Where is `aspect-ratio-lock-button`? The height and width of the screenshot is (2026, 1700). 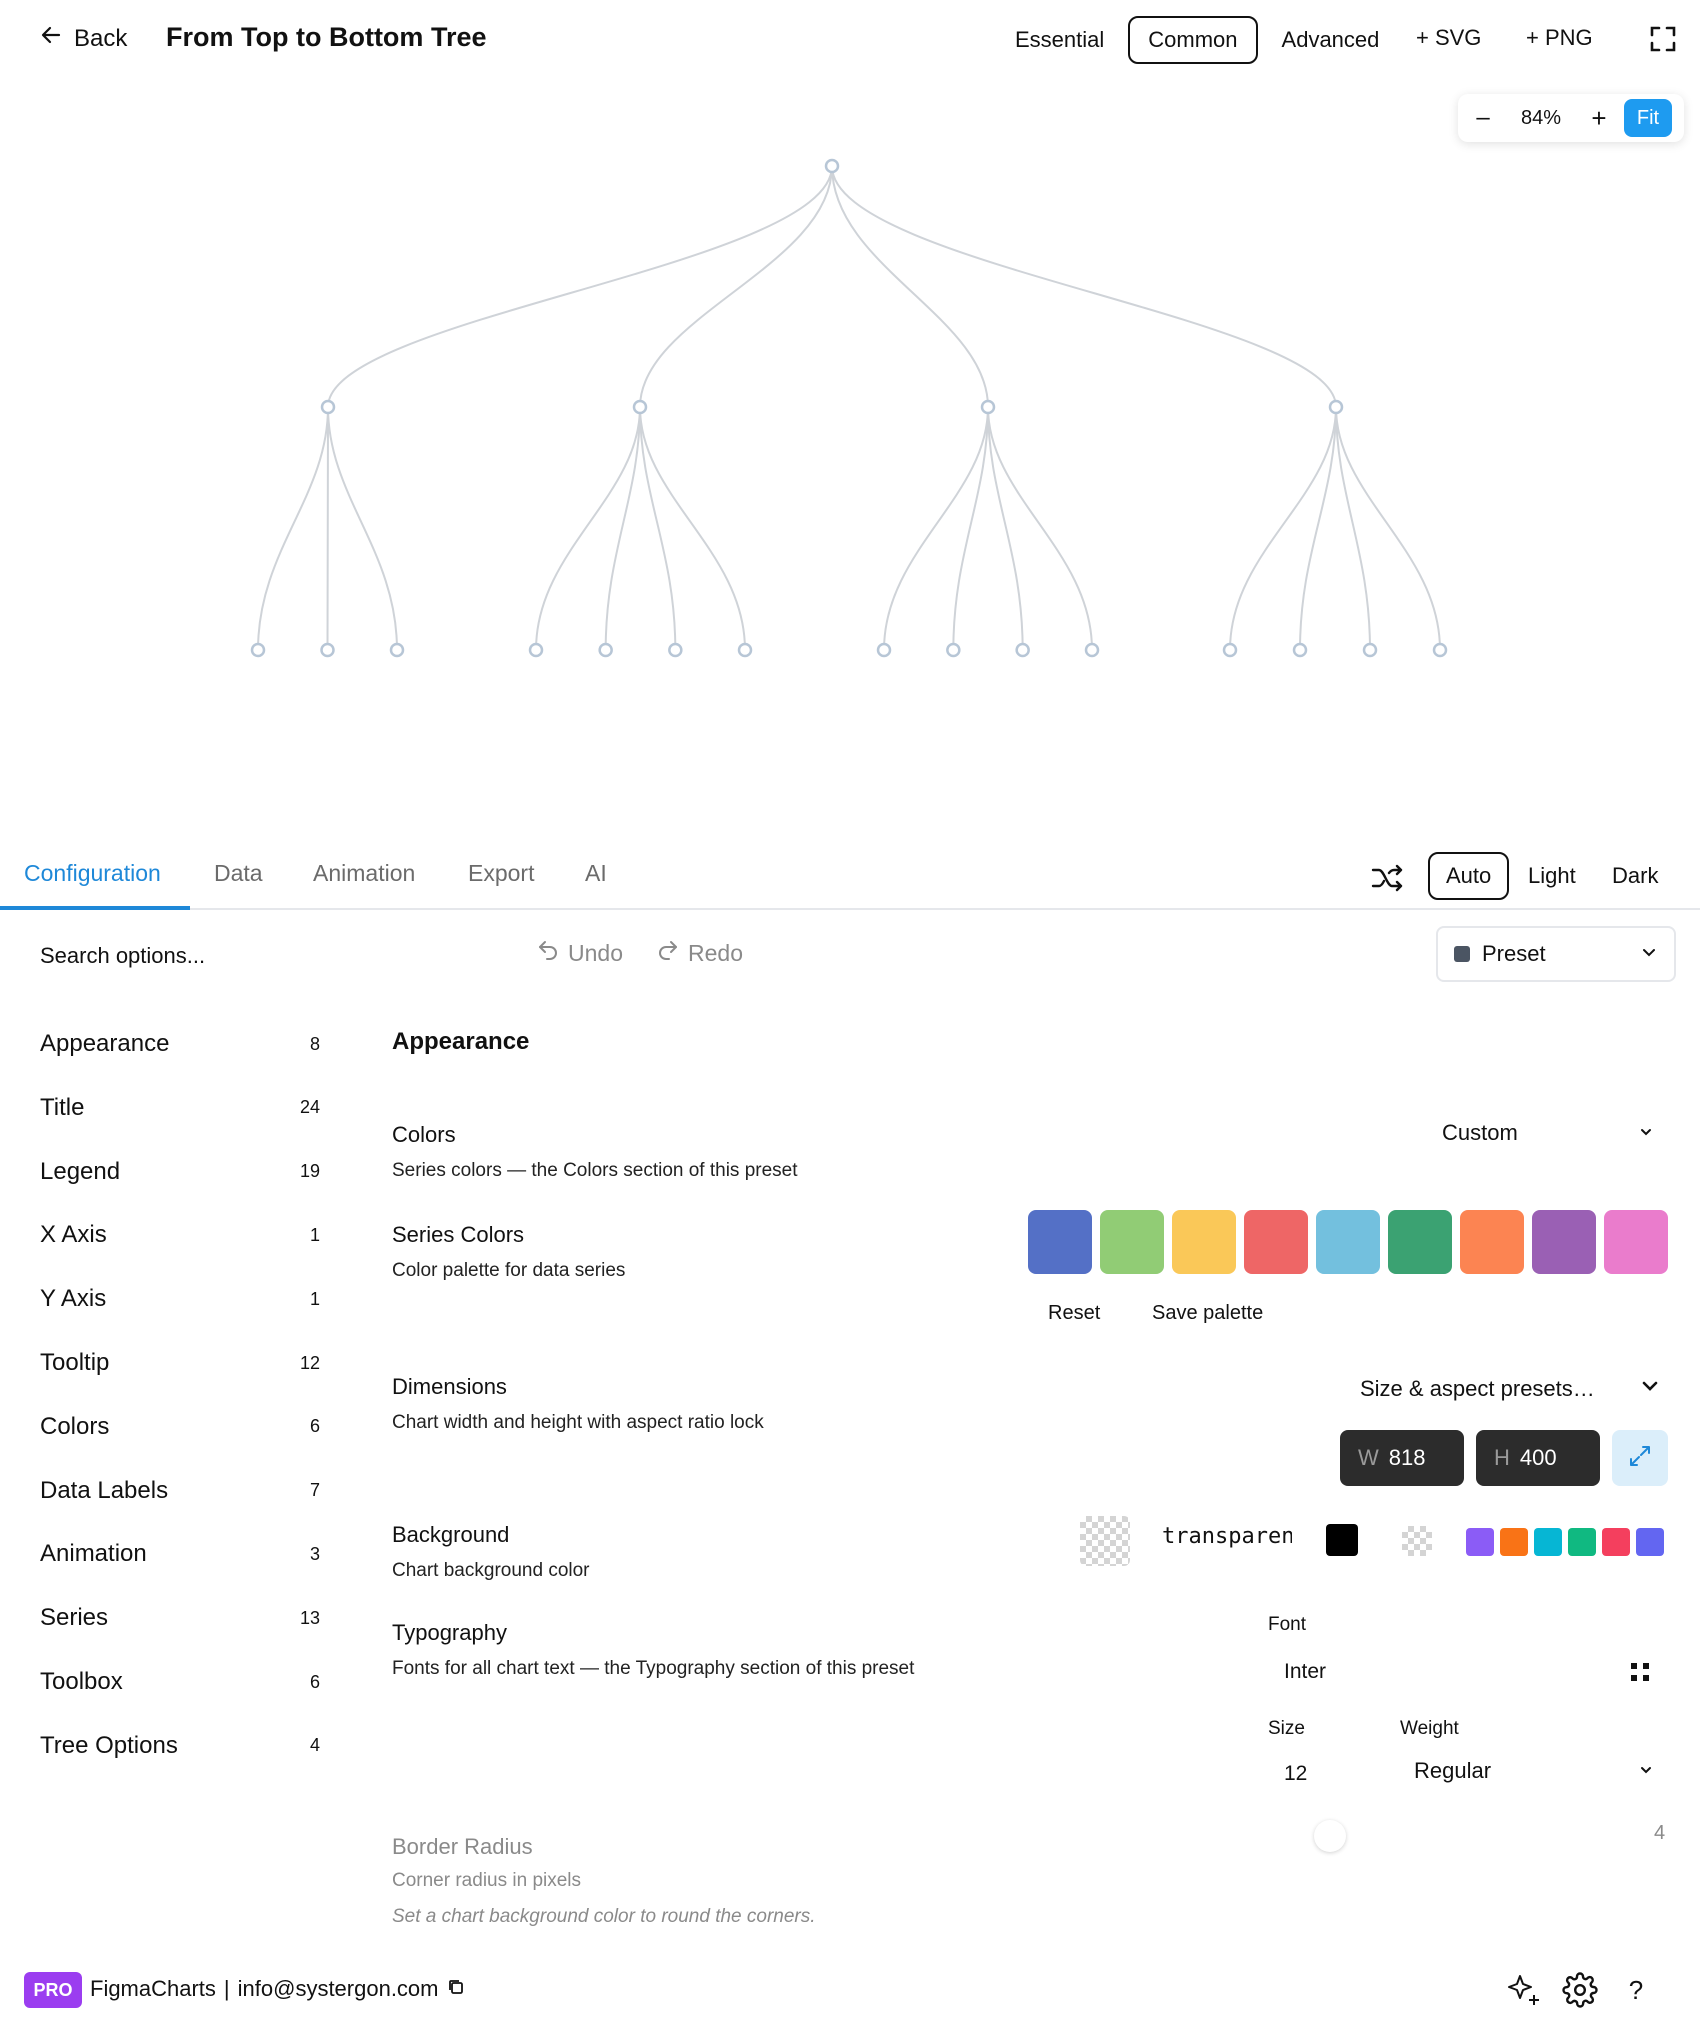
aspect-ratio-lock-button is located at coordinates (1640, 1458).